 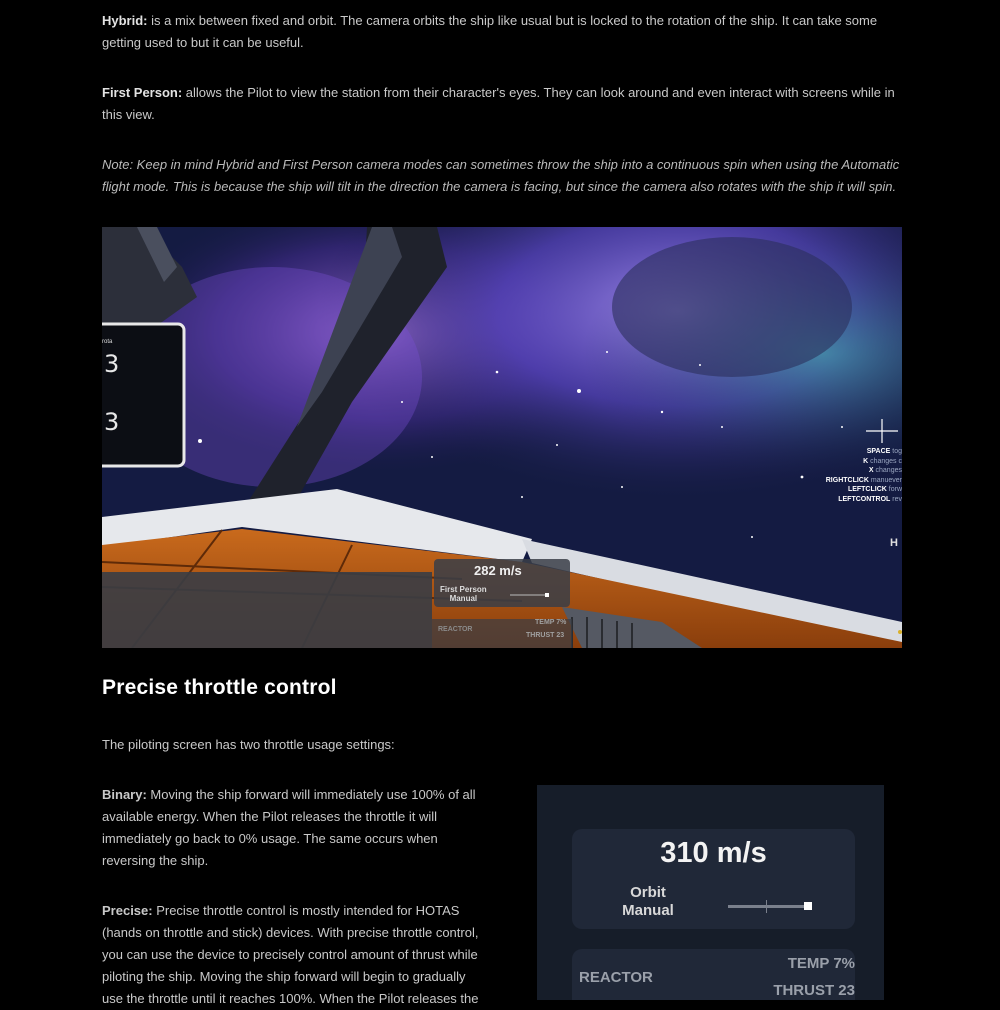 What do you see at coordinates (713, 879) in the screenshot?
I see `speed-card: 310 m/s Orbit Manual` at bounding box center [713, 879].